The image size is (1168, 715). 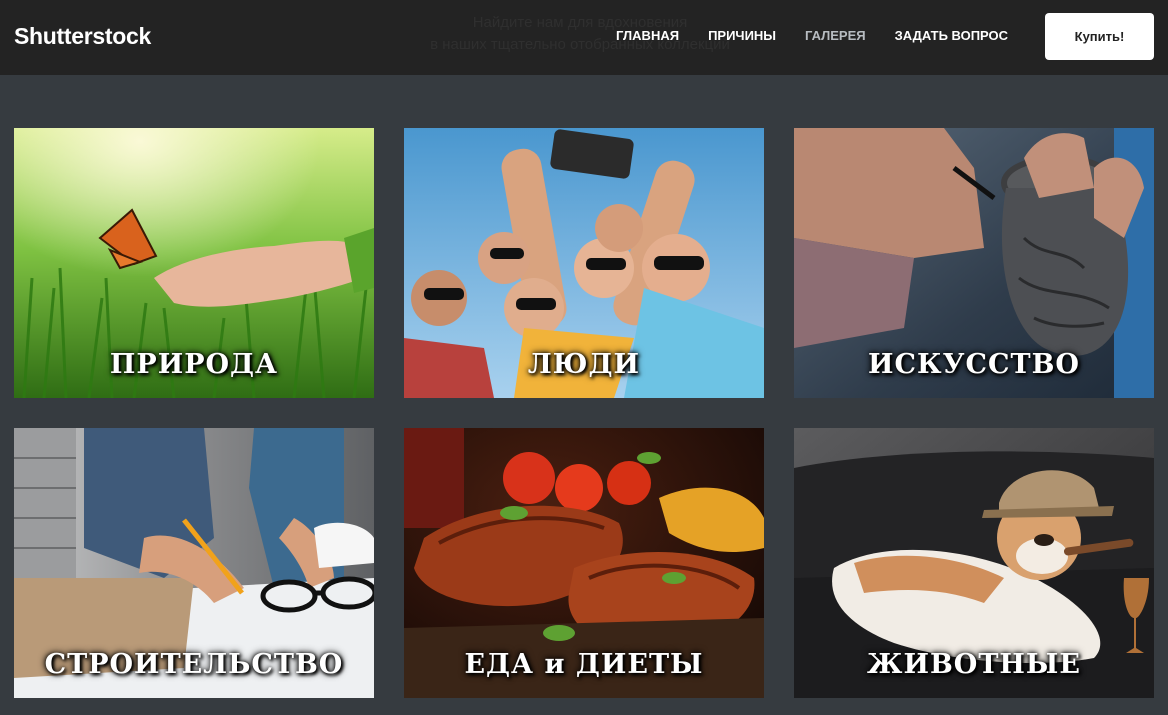 I want to click on tile-caption-food: ЕДА и ДИЕТЫ, so click(x=584, y=664).